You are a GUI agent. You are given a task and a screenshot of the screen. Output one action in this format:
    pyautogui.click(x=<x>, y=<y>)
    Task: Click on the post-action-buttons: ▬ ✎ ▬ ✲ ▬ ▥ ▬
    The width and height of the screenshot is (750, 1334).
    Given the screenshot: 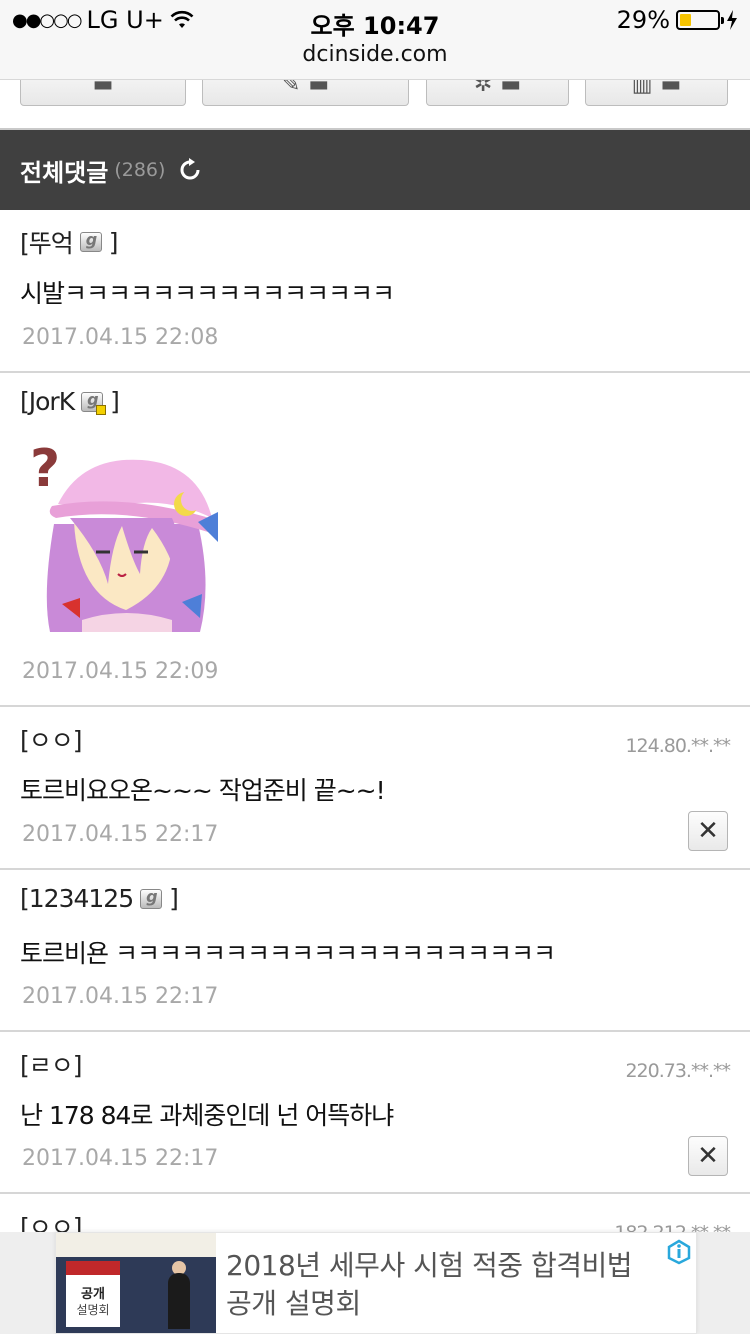 What is the action you would take?
    pyautogui.click(x=375, y=104)
    